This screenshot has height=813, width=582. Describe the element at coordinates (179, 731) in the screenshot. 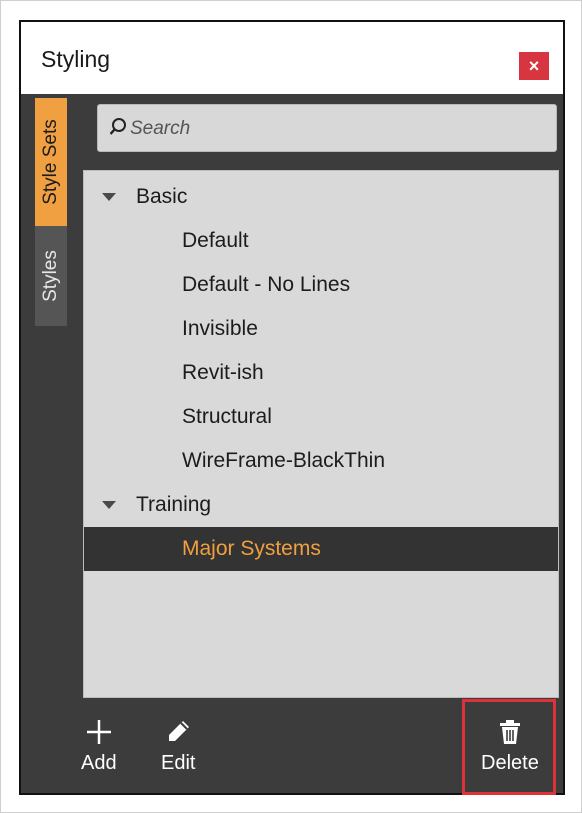

I see `pencil-icon` at that location.